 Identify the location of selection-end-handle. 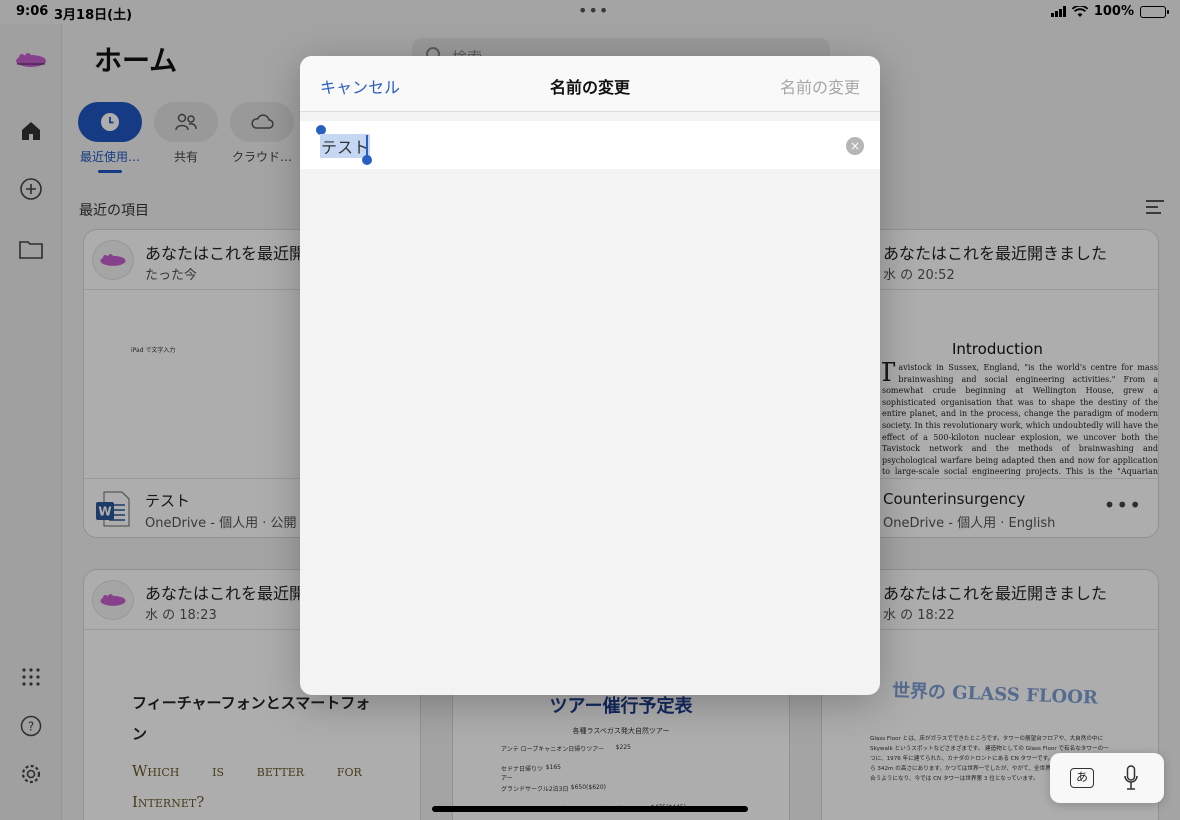
(367, 160).